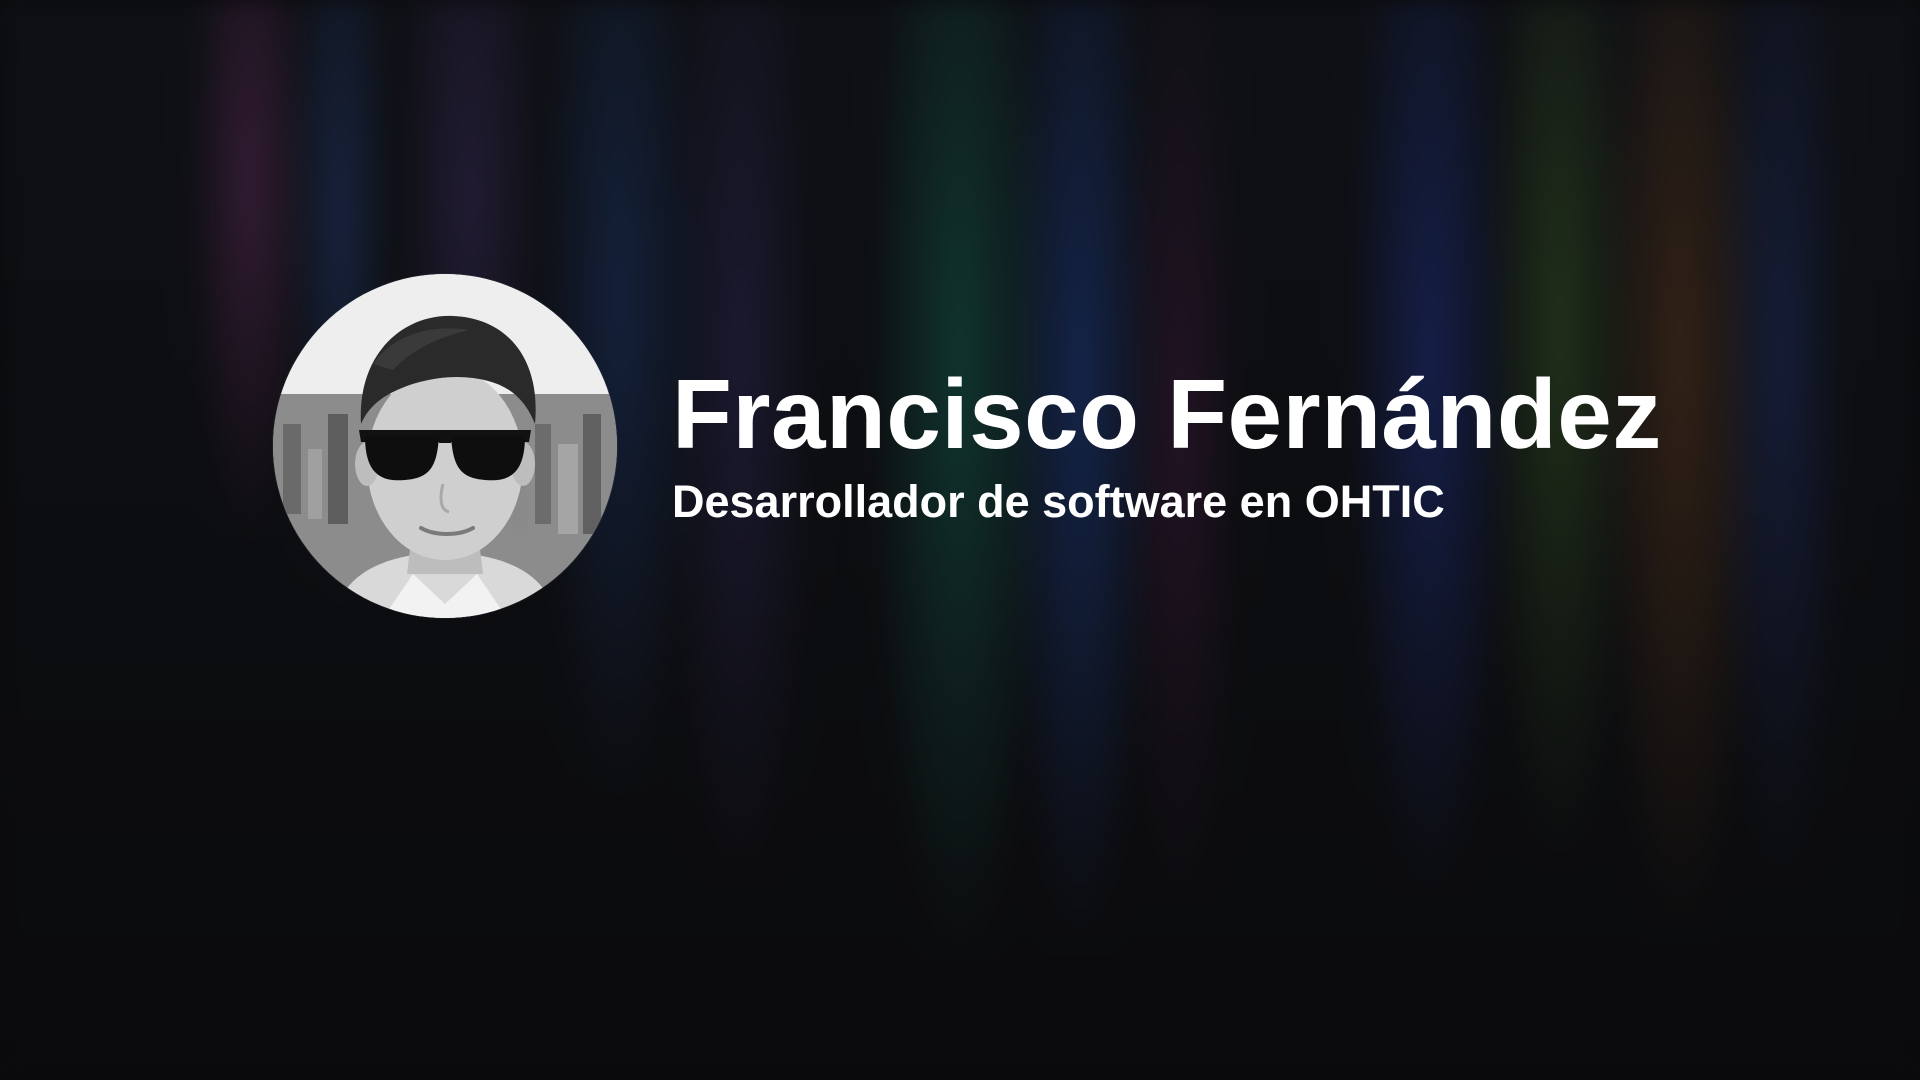 Image resolution: width=1920 pixels, height=1080 pixels. Describe the element at coordinates (1167, 414) in the screenshot. I see `profile-name: Francisco Fernández` at that location.